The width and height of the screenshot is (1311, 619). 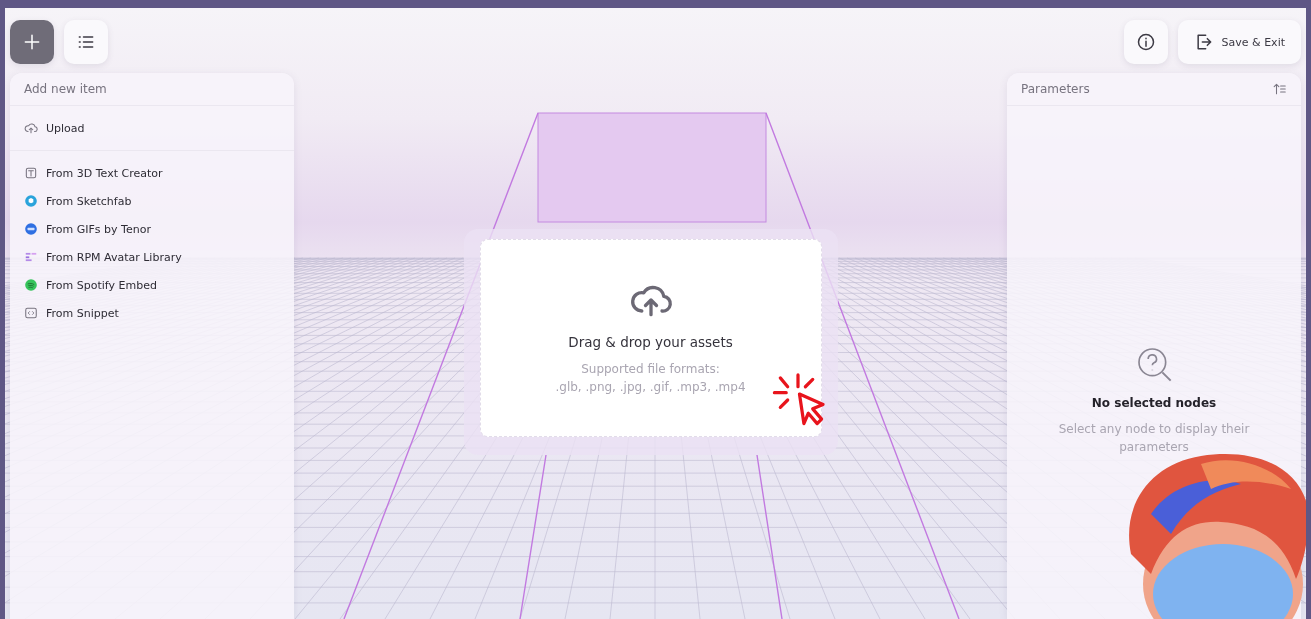 What do you see at coordinates (152, 89) in the screenshot?
I see `panel-title: Add new item` at bounding box center [152, 89].